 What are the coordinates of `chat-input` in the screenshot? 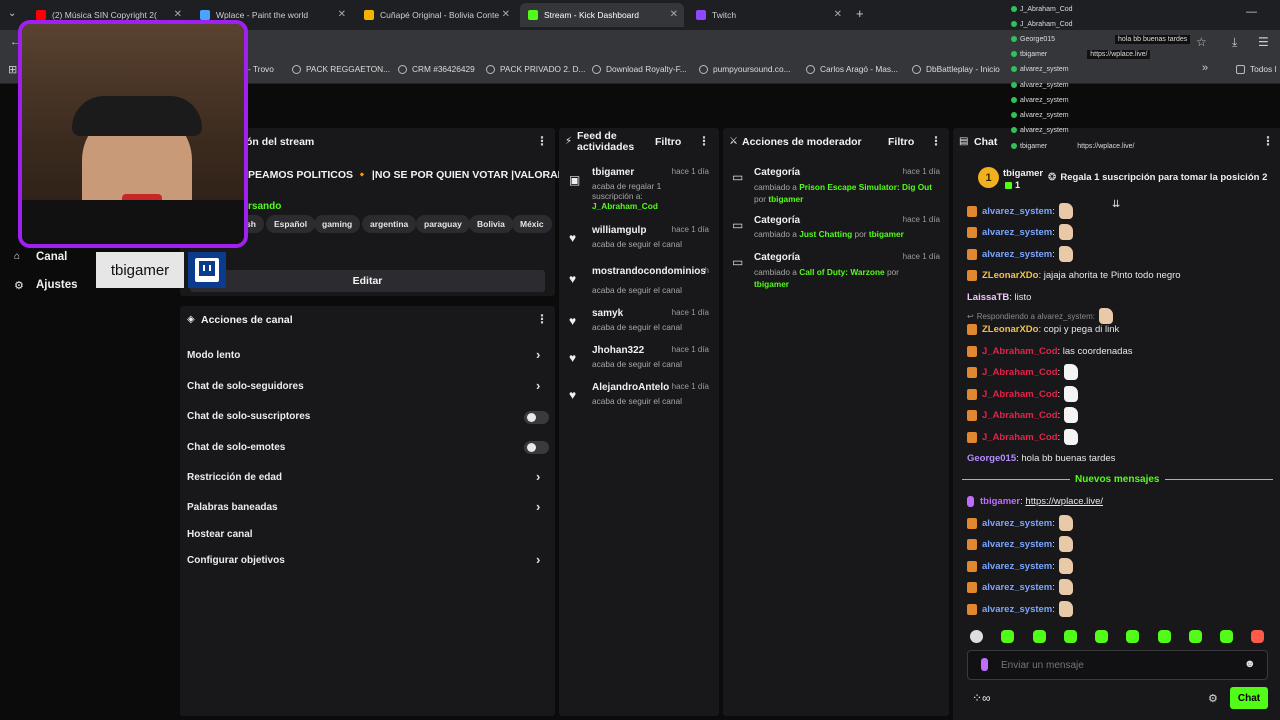 It's located at (1116, 665).